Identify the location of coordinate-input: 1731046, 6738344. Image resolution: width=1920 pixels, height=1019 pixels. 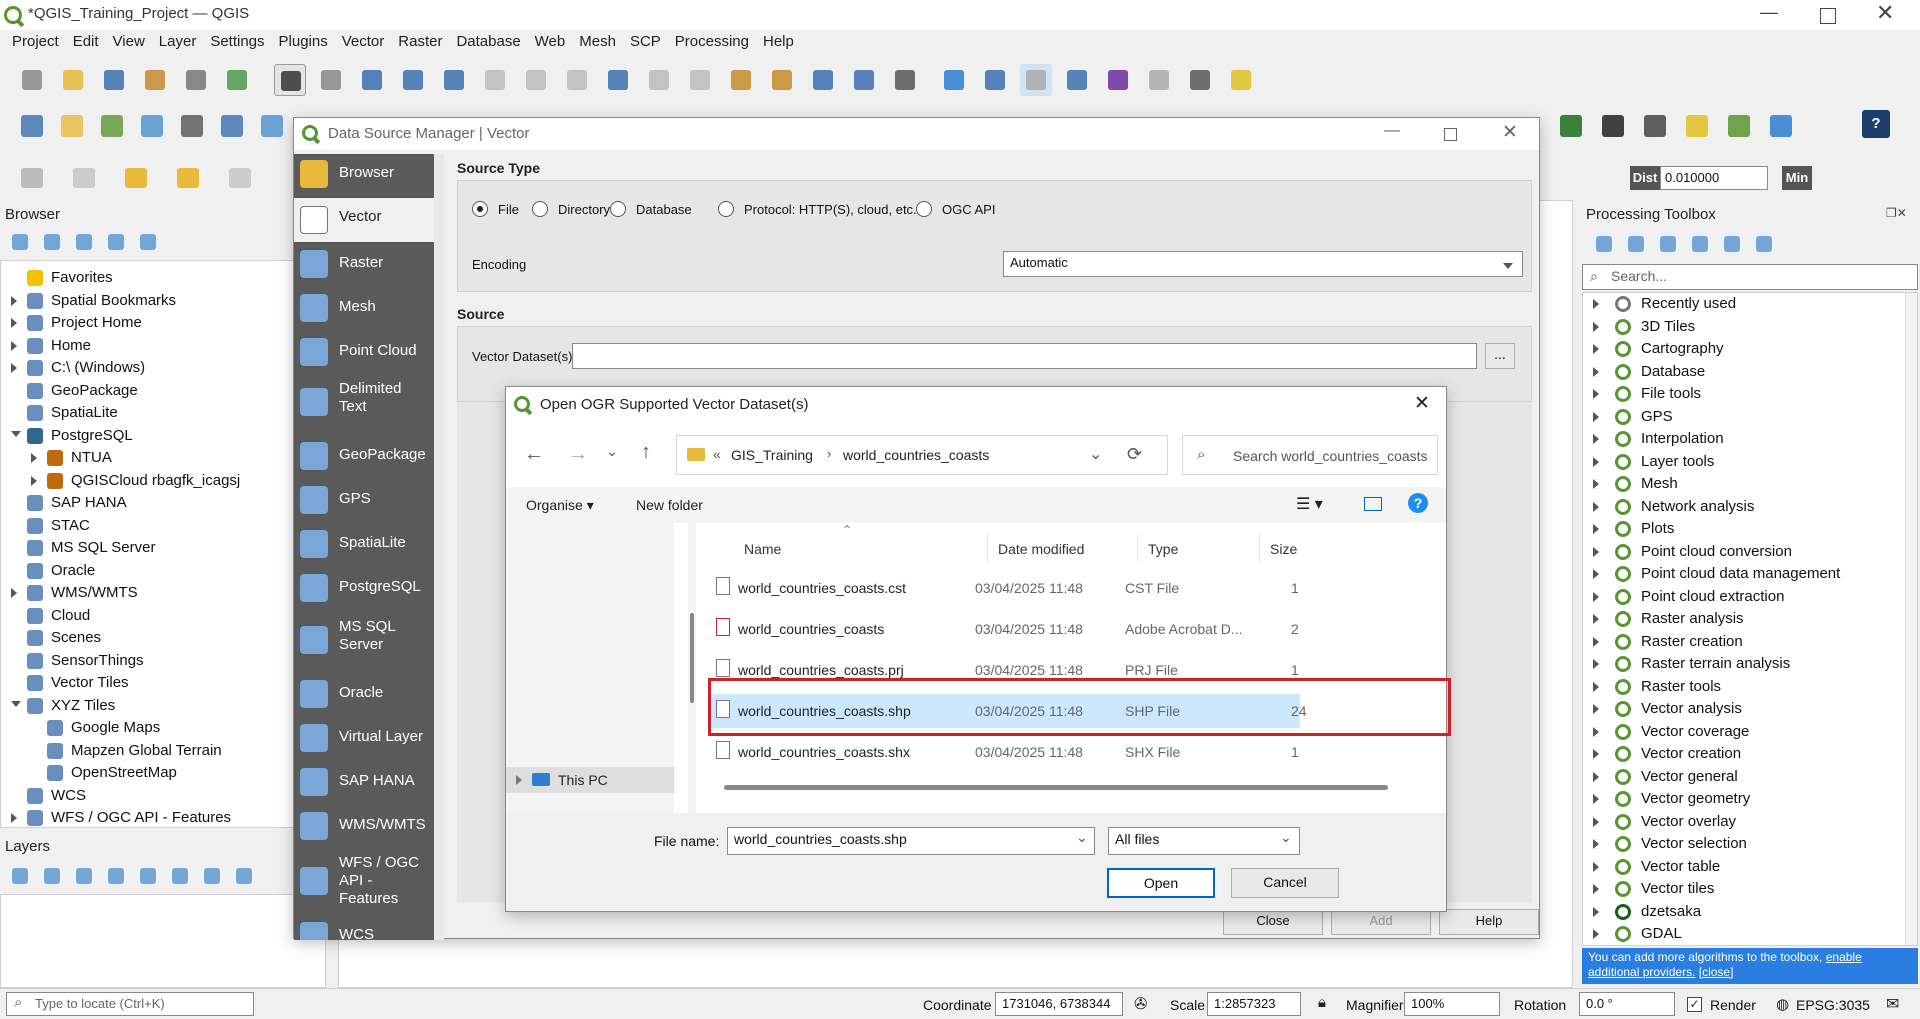
(1059, 1004).